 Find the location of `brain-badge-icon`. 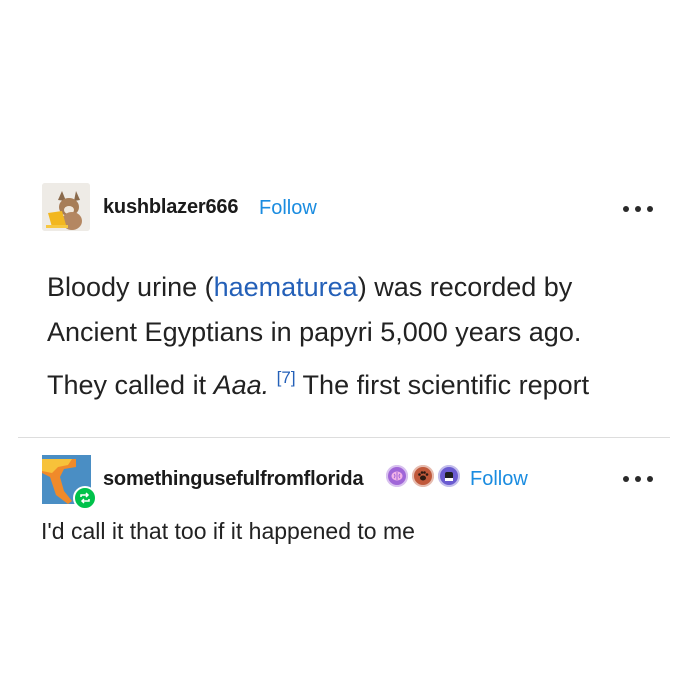

brain-badge-icon is located at coordinates (397, 476).